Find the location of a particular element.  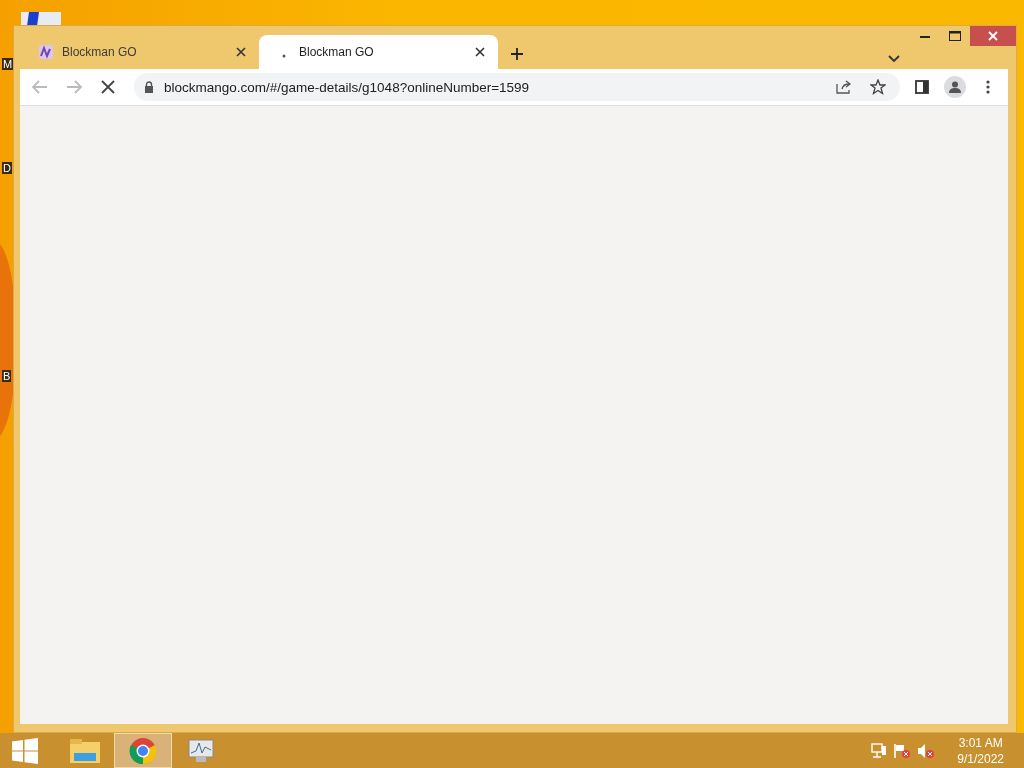

desktop-icon-label: B is located at coordinates (7, 376).